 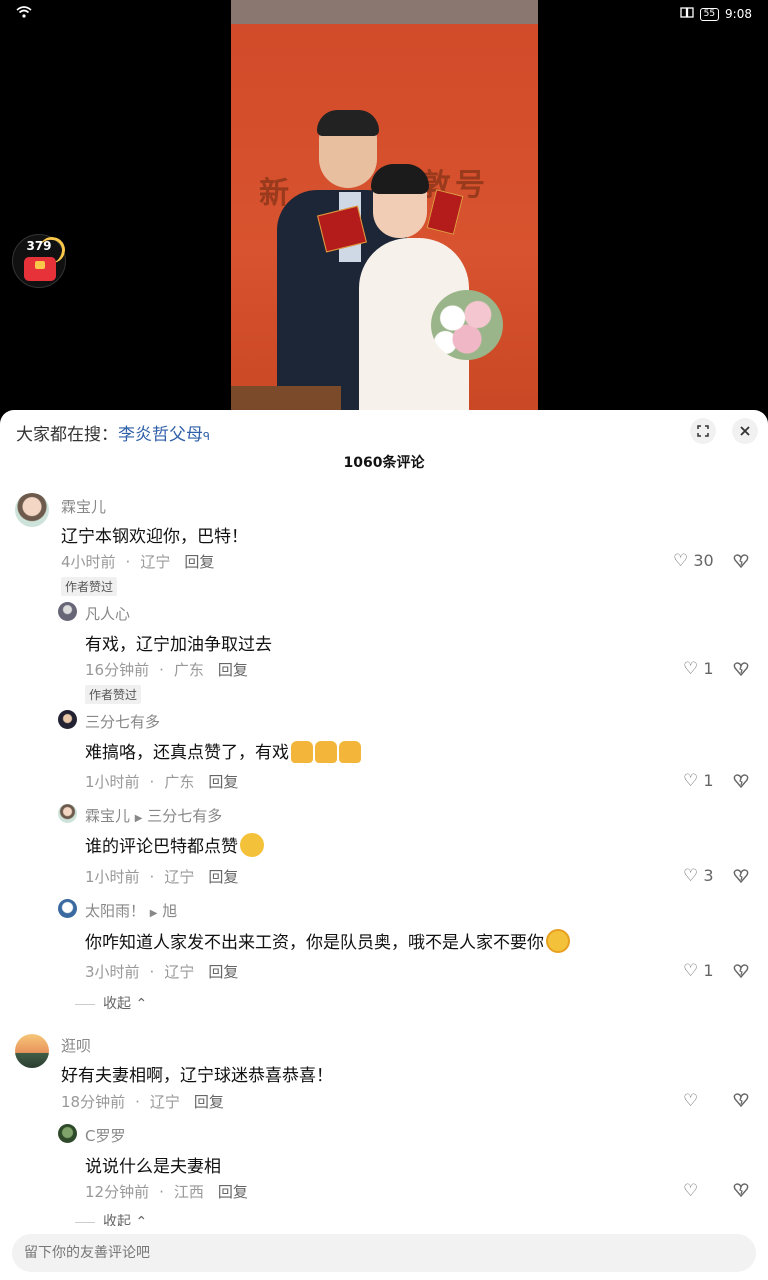 I want to click on comment-author: 逛呗, so click(x=76, y=1045).